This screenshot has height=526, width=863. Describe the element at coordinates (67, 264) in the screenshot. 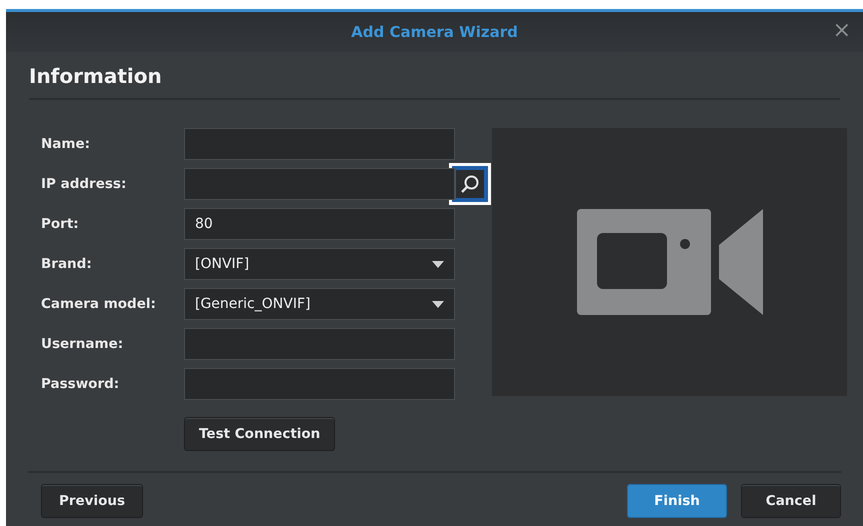

I see `field-label: Brand:` at that location.